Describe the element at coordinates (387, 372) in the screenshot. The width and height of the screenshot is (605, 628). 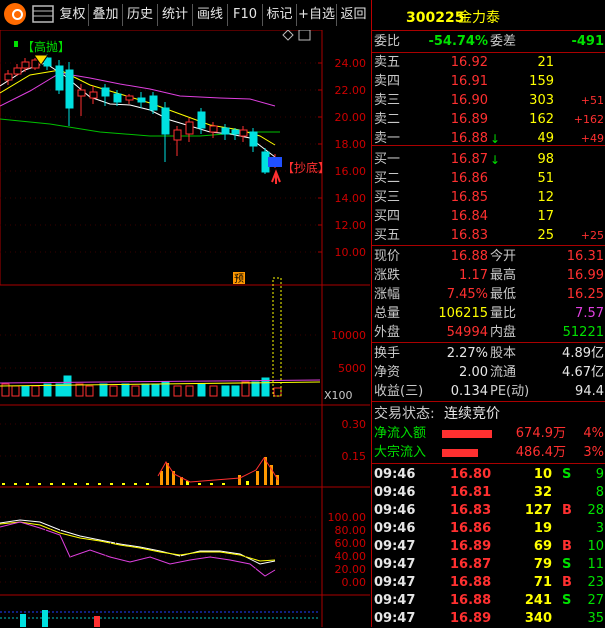
I see `fundamental-label: 净资` at that location.